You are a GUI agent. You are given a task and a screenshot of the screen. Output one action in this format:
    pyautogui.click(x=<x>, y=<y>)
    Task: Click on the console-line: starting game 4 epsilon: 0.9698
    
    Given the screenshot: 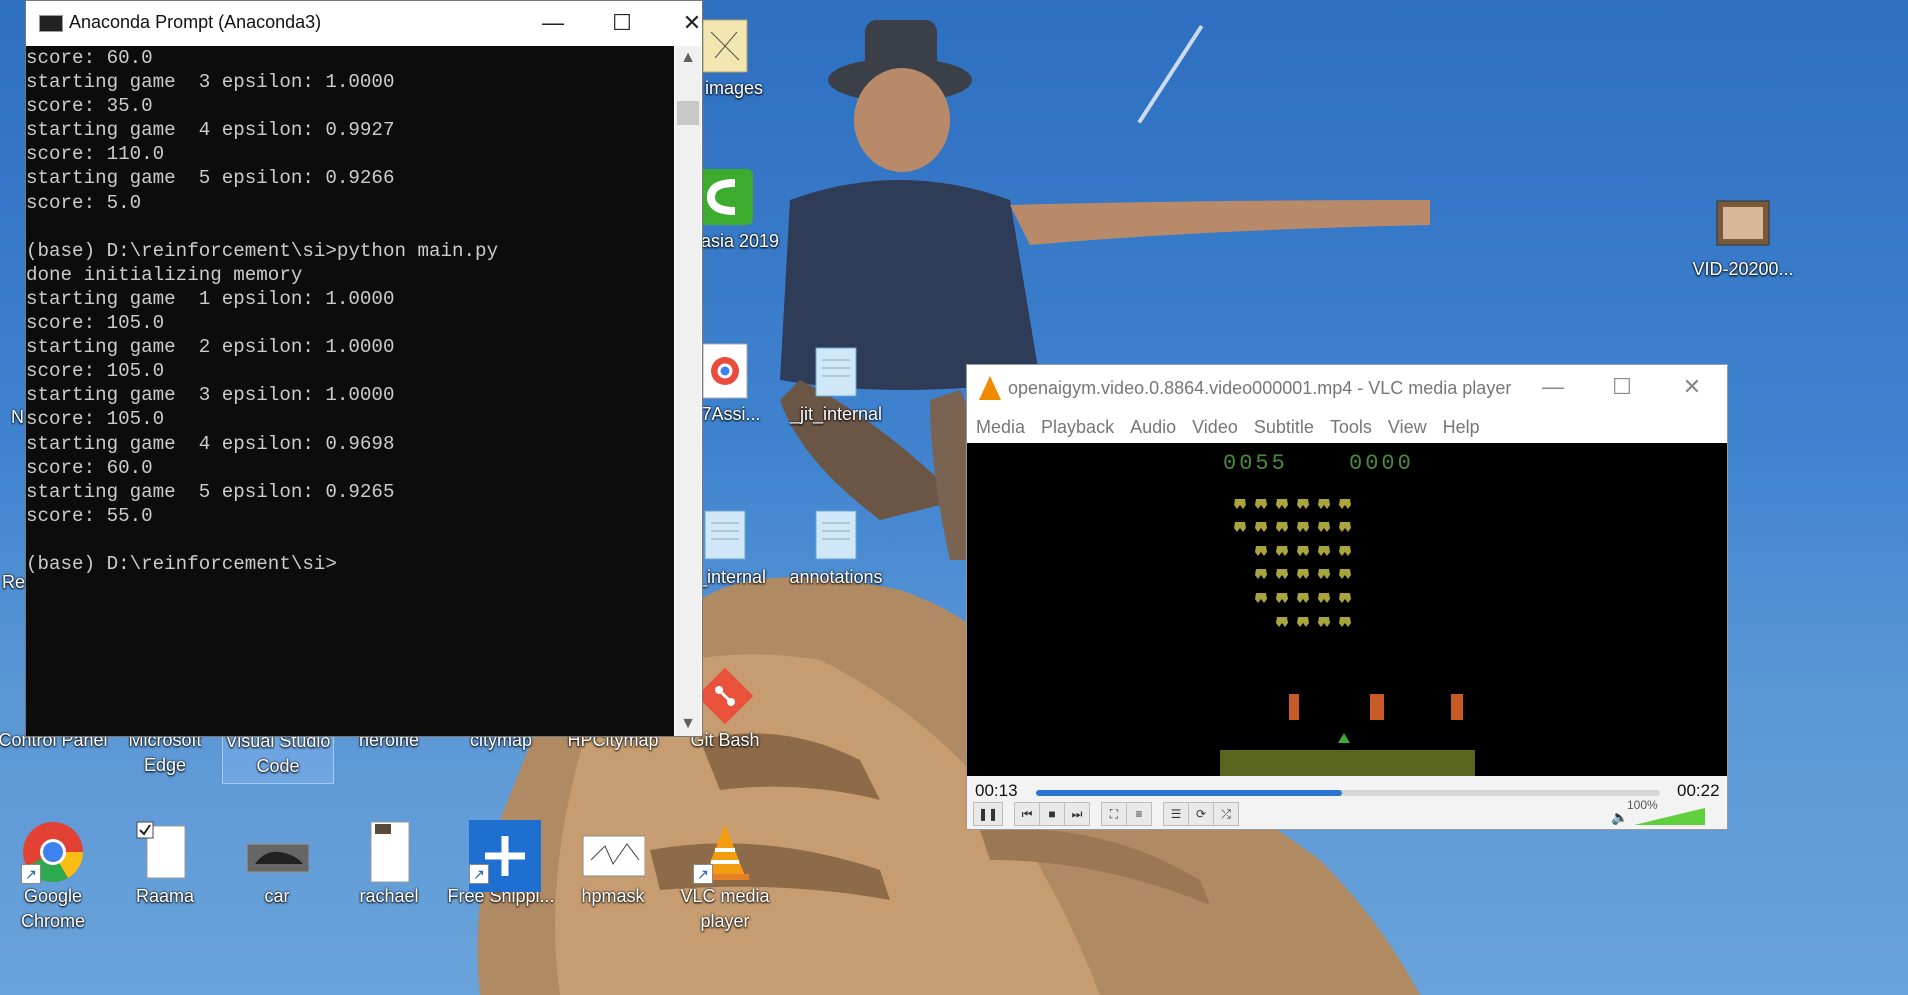 What is the action you would take?
    pyautogui.click(x=210, y=443)
    